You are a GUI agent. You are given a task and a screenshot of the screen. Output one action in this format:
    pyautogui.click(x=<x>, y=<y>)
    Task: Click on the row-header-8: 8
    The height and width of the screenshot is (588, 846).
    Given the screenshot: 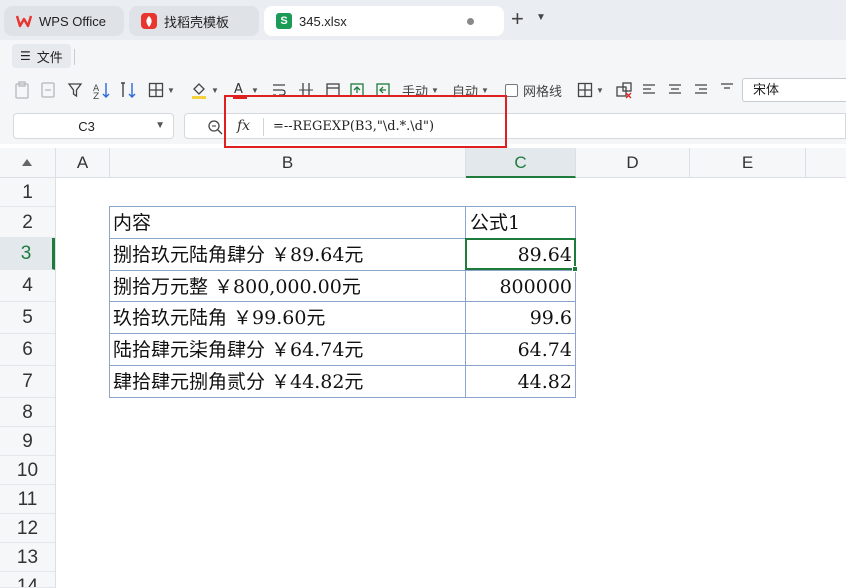 What is the action you would take?
    pyautogui.click(x=27, y=412)
    